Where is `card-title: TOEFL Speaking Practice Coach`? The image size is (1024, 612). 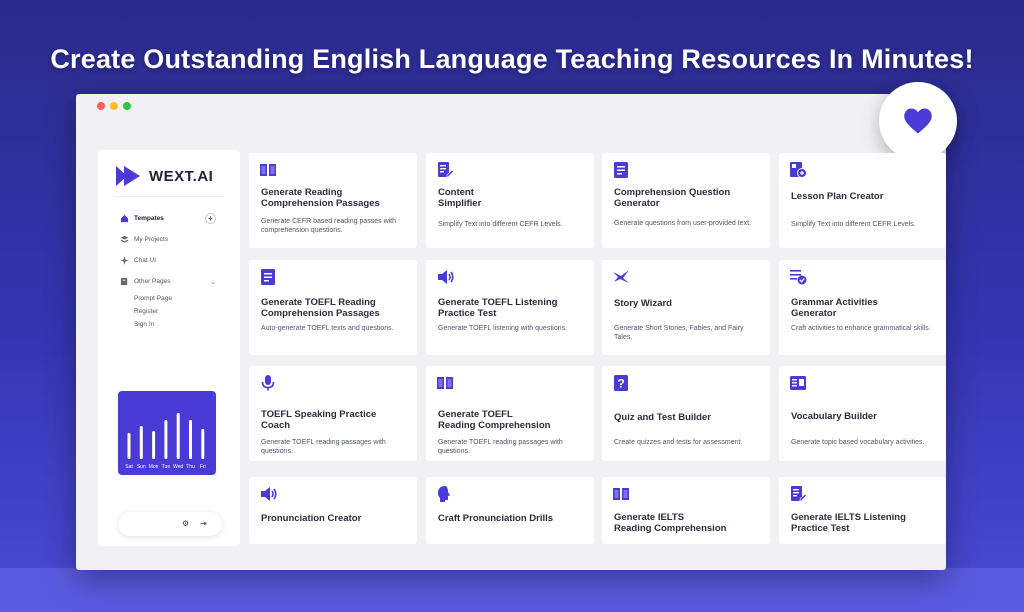 card-title: TOEFL Speaking Practice Coach is located at coordinates (319, 420).